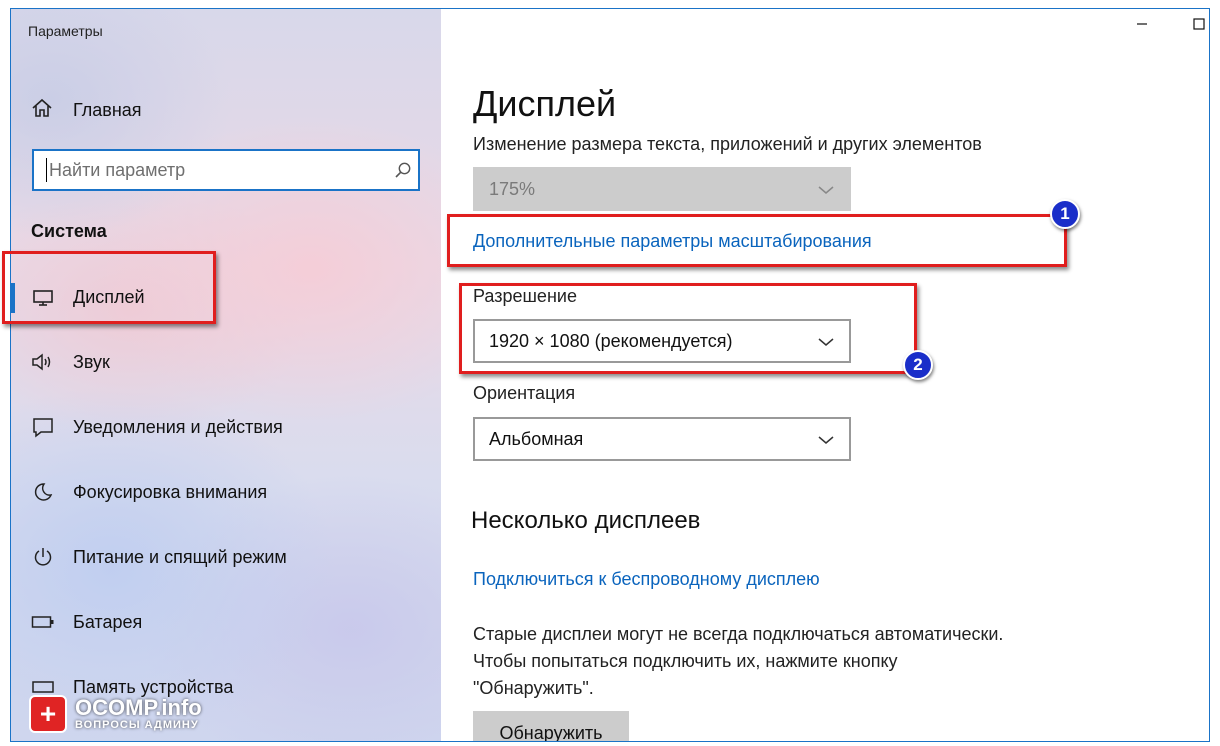 The height and width of the screenshot is (746, 1220). What do you see at coordinates (43, 297) in the screenshot?
I see `monitor-icon` at bounding box center [43, 297].